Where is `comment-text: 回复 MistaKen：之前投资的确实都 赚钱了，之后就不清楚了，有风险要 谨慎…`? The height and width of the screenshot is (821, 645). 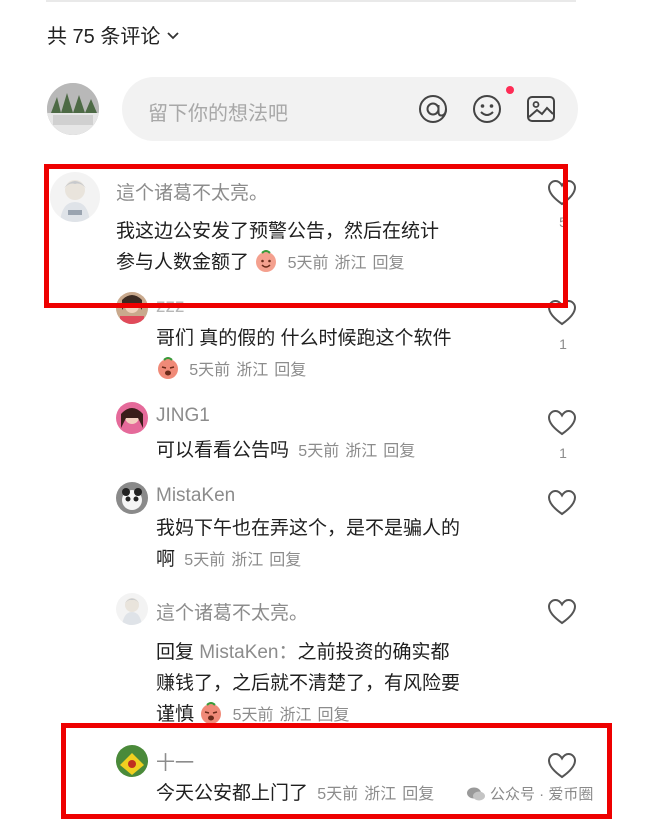
comment-text: 回复 MistaKen：之前投资的确实都 赚钱了，之后就不清楚了，有风险要 谨慎… is located at coordinates (308, 684).